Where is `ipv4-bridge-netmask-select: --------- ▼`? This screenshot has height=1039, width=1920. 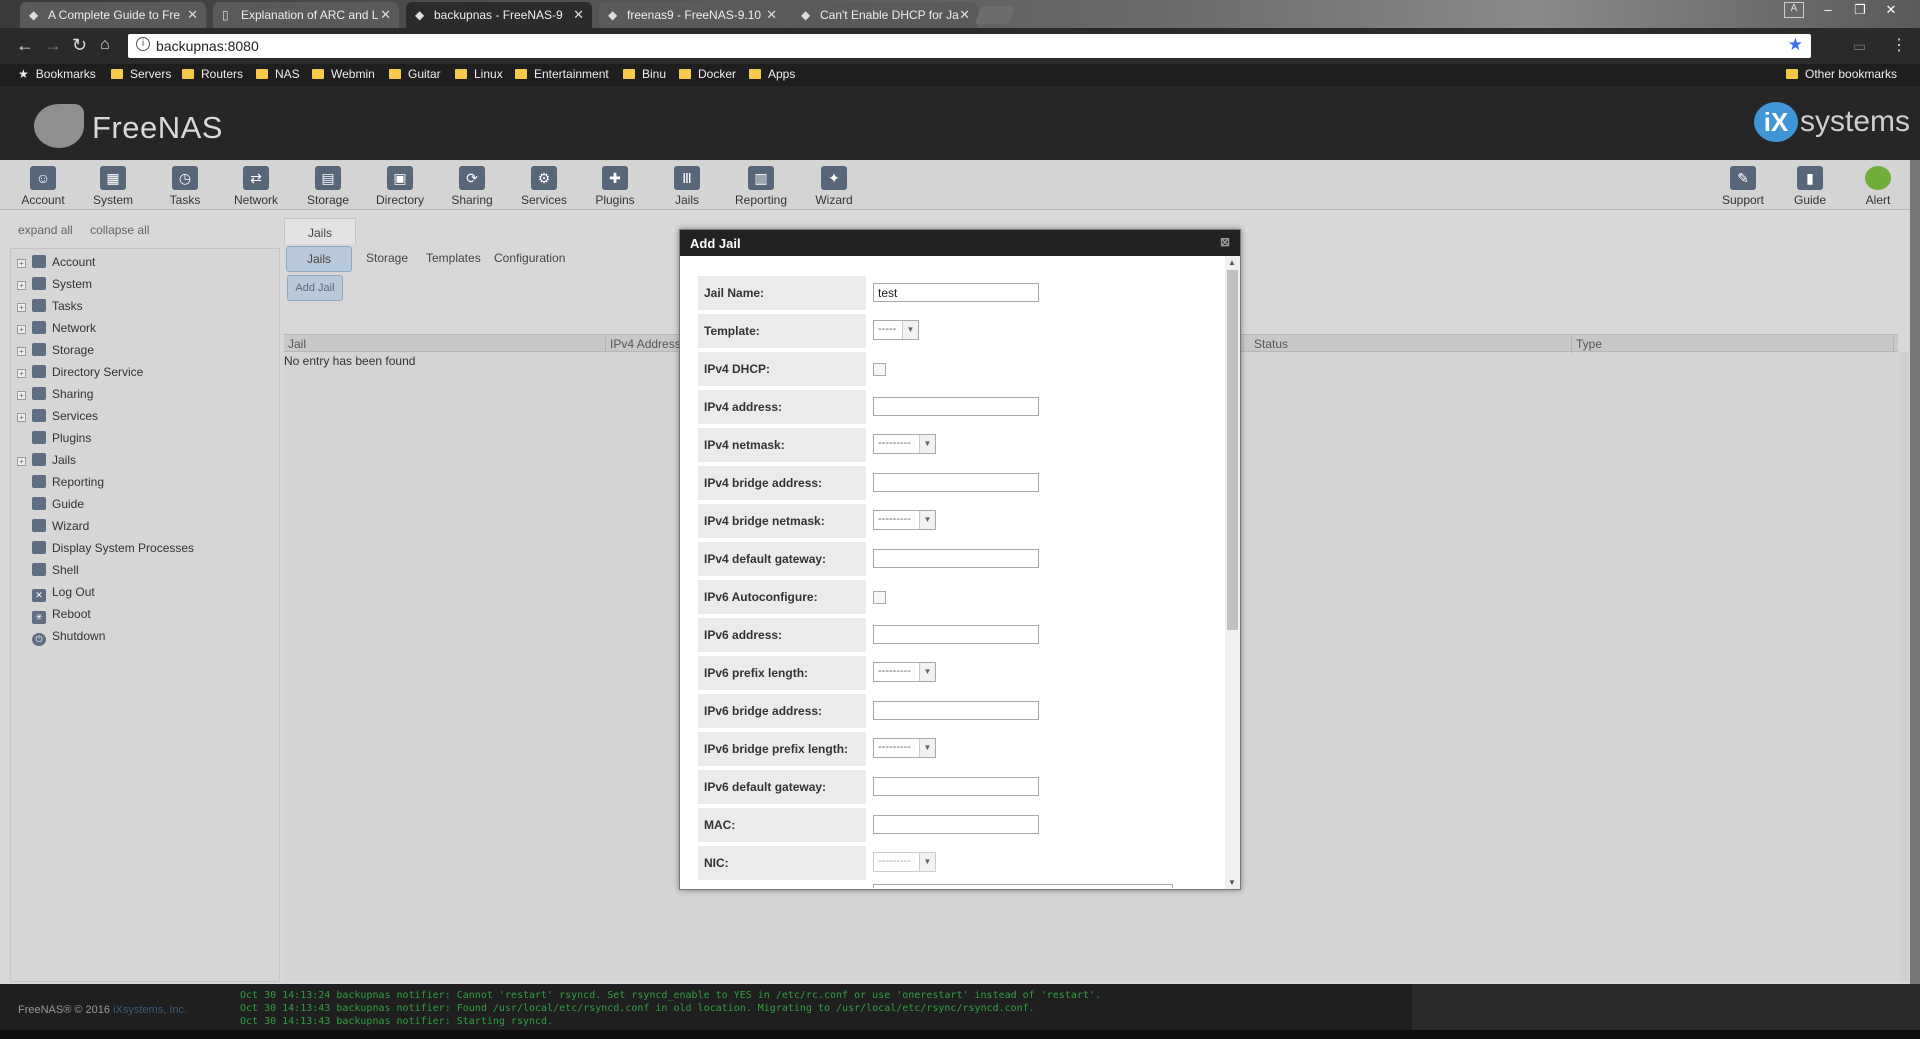
ipv4-bridge-netmask-select: --------- ▼ is located at coordinates (904, 520).